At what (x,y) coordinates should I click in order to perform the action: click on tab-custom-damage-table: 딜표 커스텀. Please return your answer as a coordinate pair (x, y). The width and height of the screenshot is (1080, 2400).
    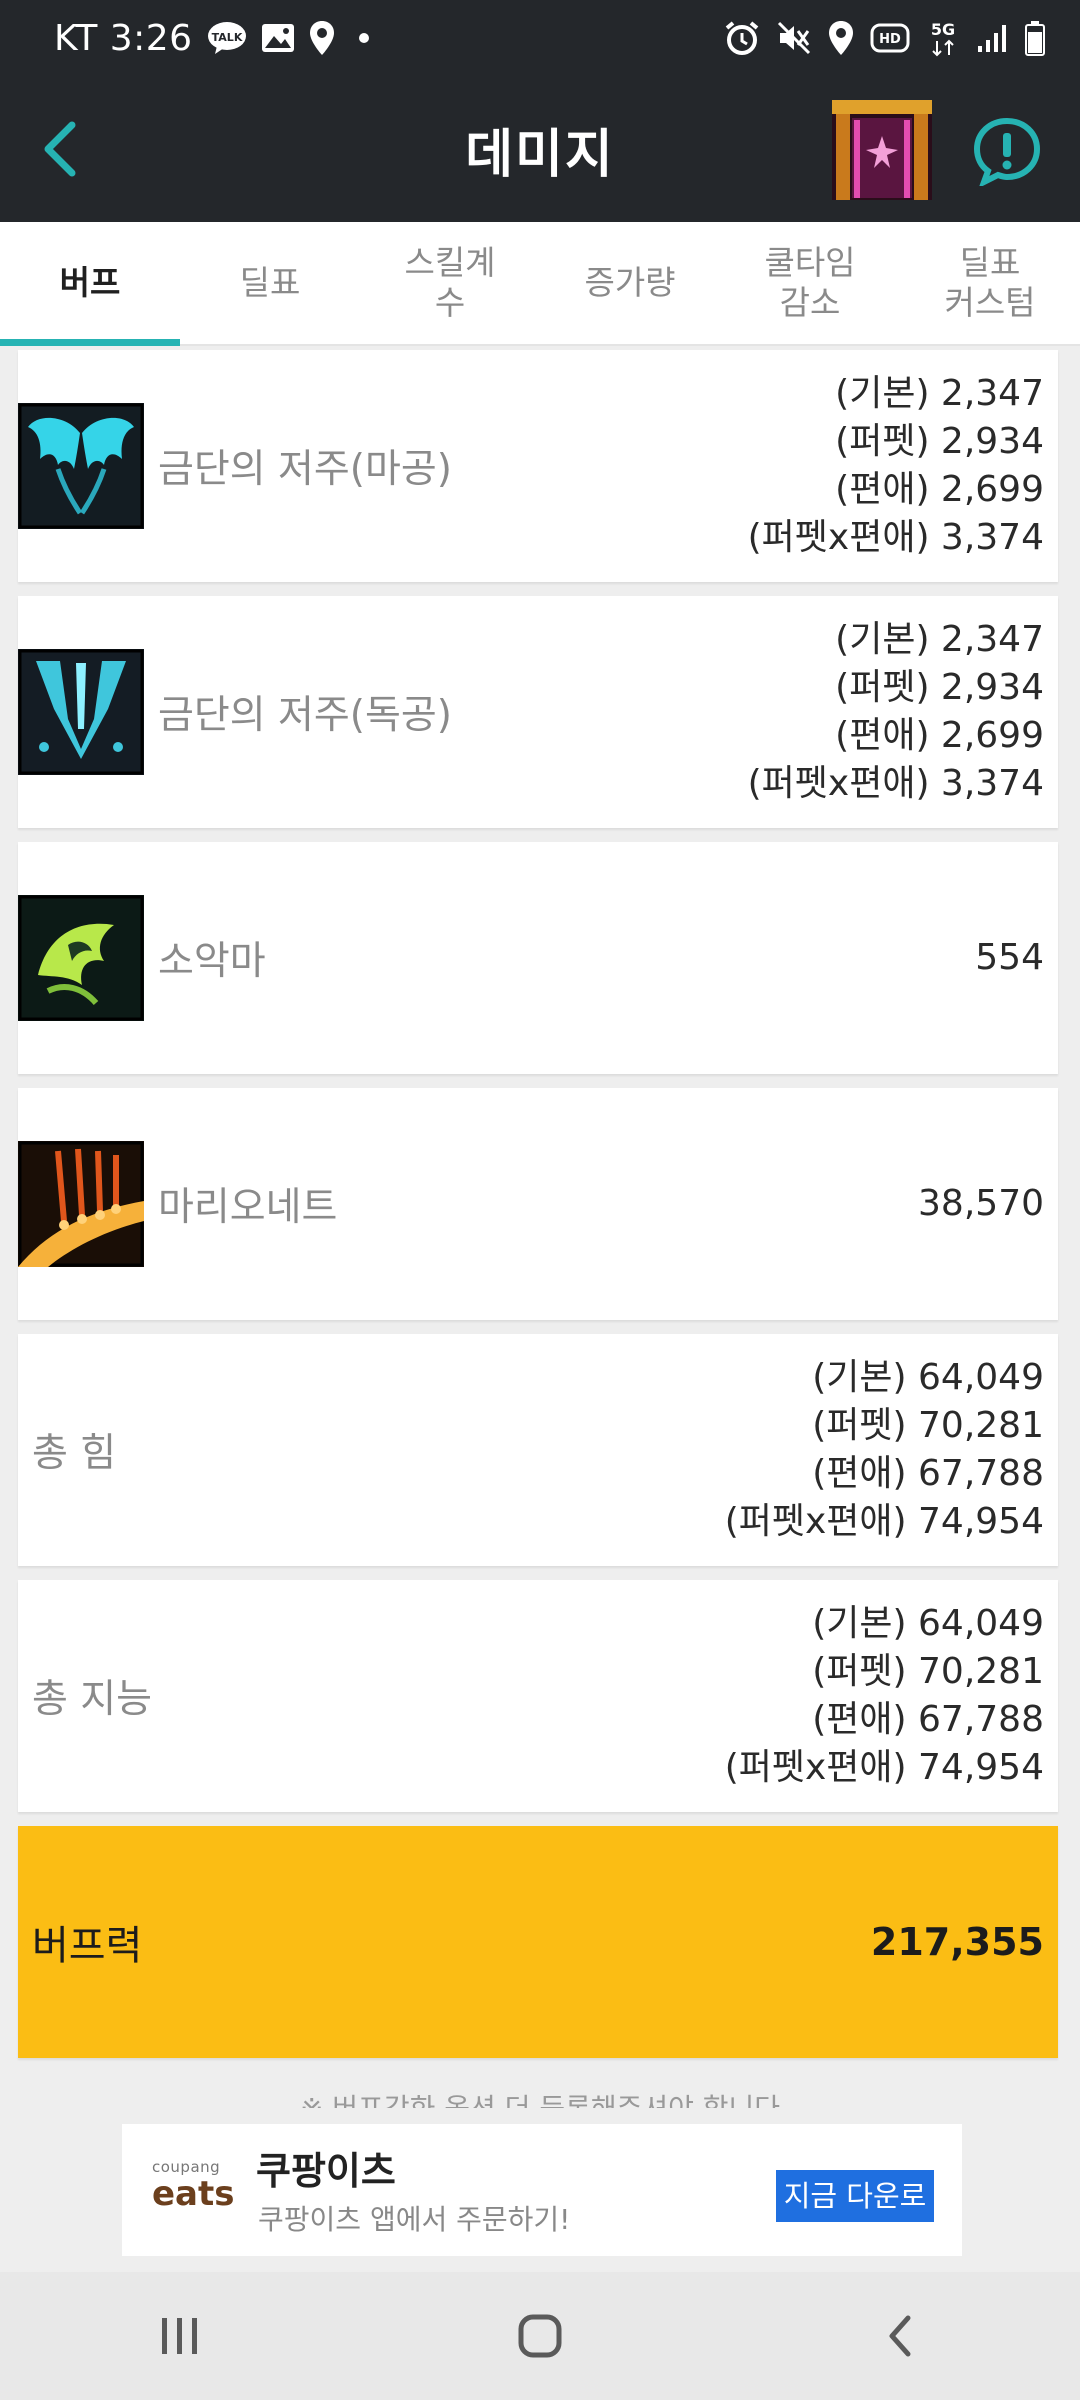
    Looking at the image, I should click on (990, 283).